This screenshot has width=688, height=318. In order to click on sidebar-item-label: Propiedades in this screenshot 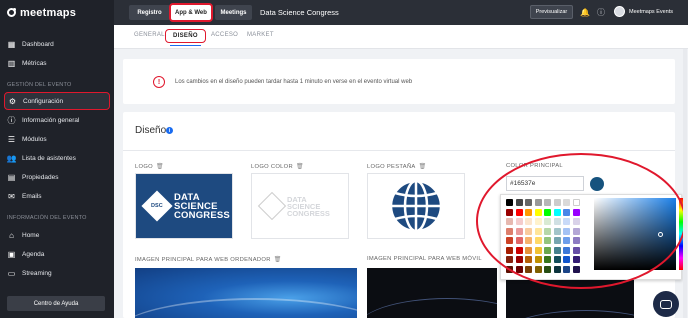, I will do `click(40, 177)`.